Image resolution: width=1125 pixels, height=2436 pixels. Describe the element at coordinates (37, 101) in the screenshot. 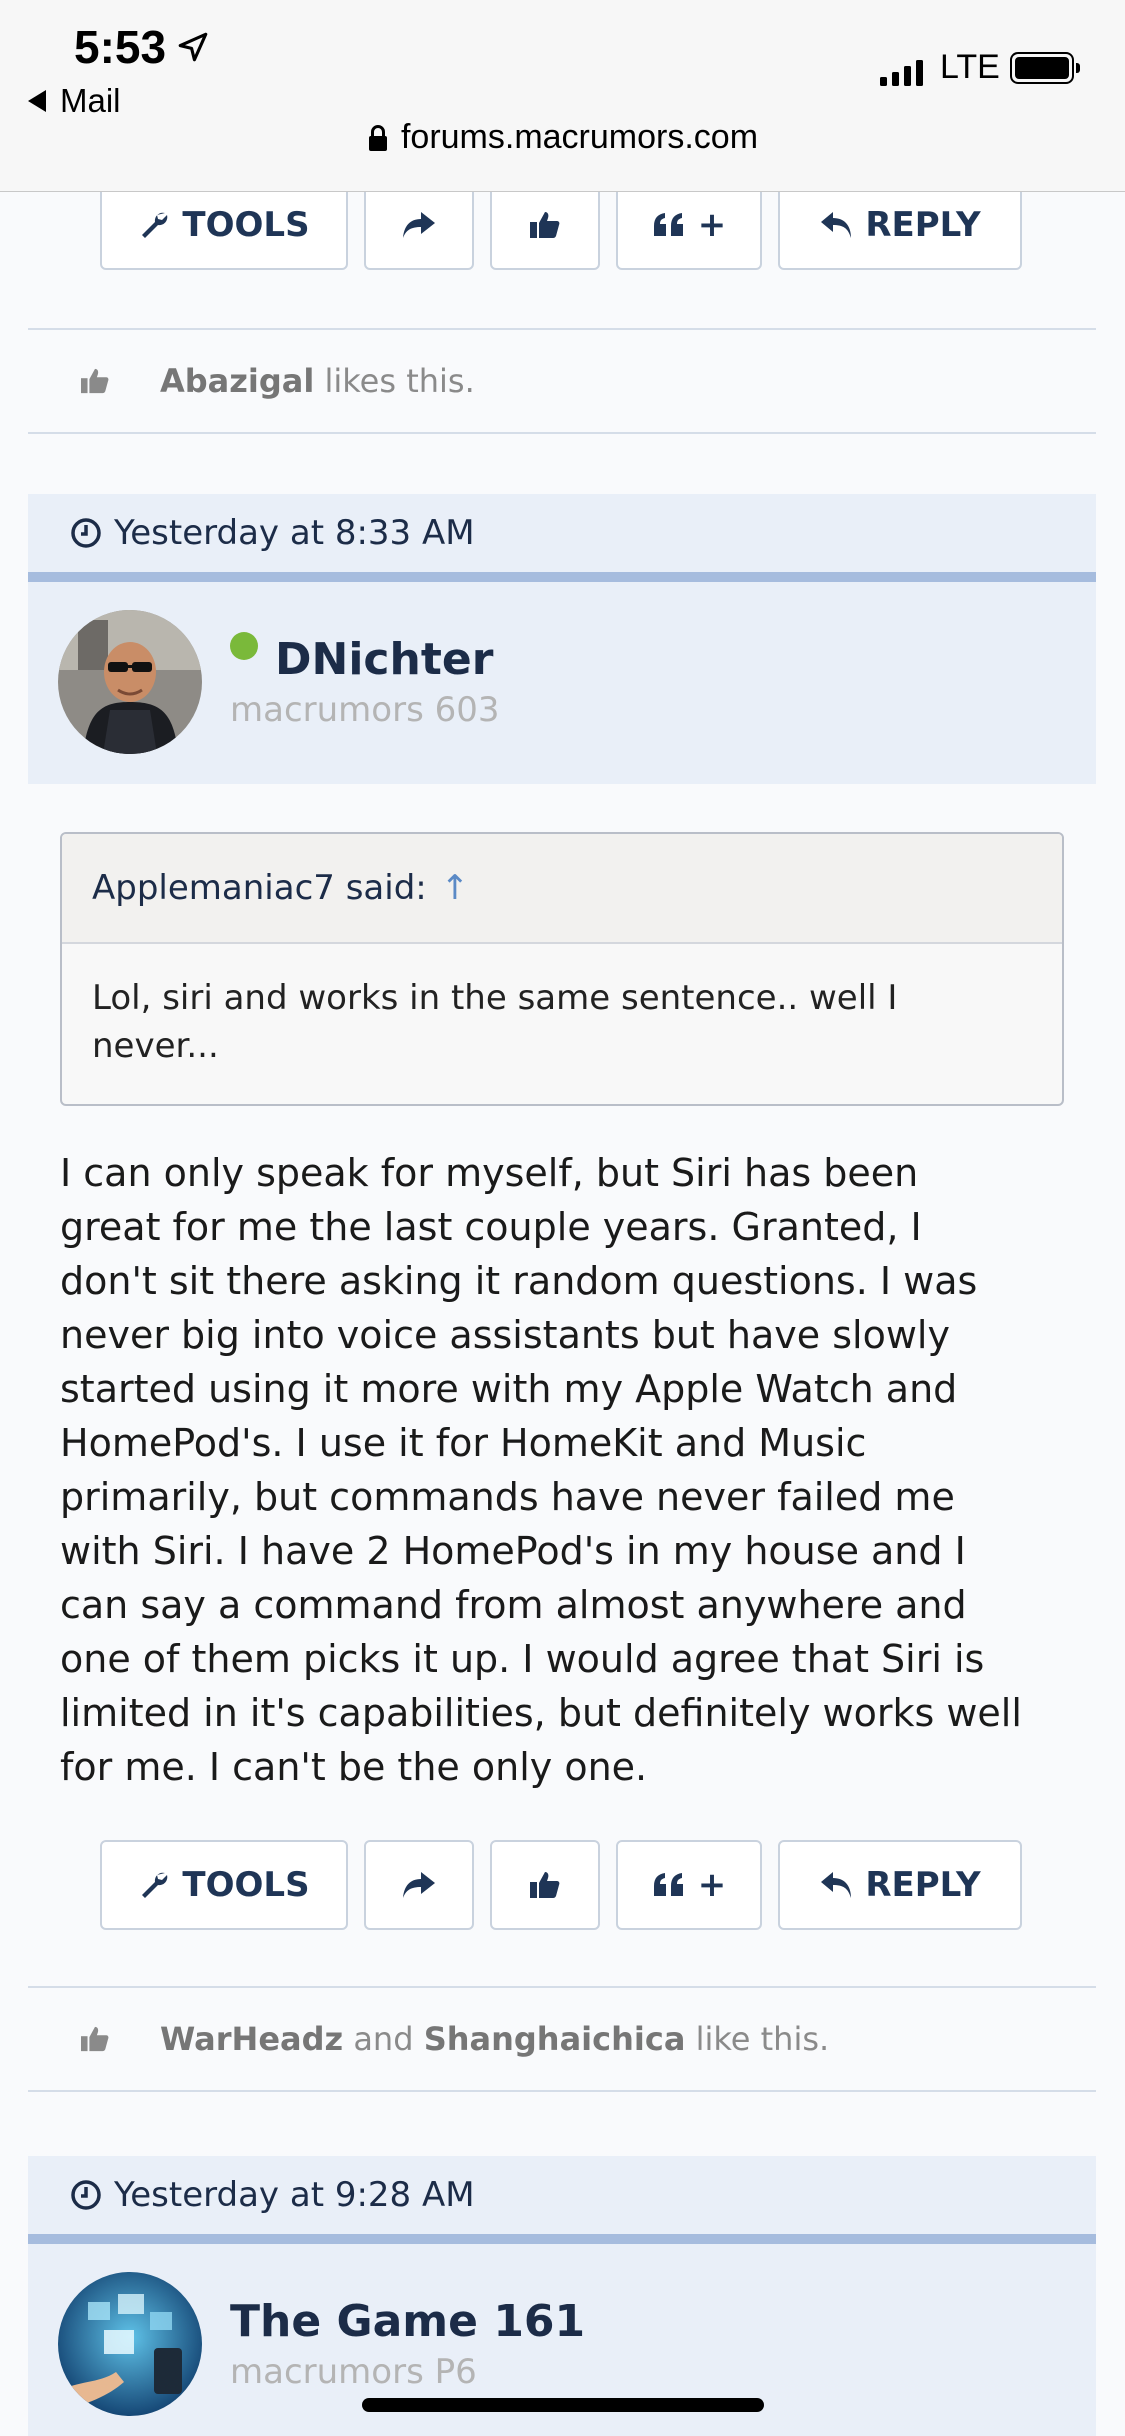

I see `back-triangle-icon` at that location.